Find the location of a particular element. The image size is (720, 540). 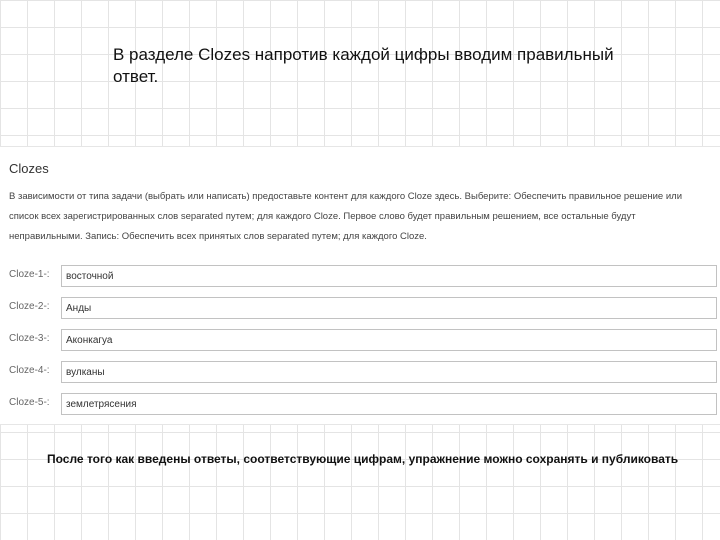

cloze-row-1: Cloze-1-: is located at coordinates (363, 276).